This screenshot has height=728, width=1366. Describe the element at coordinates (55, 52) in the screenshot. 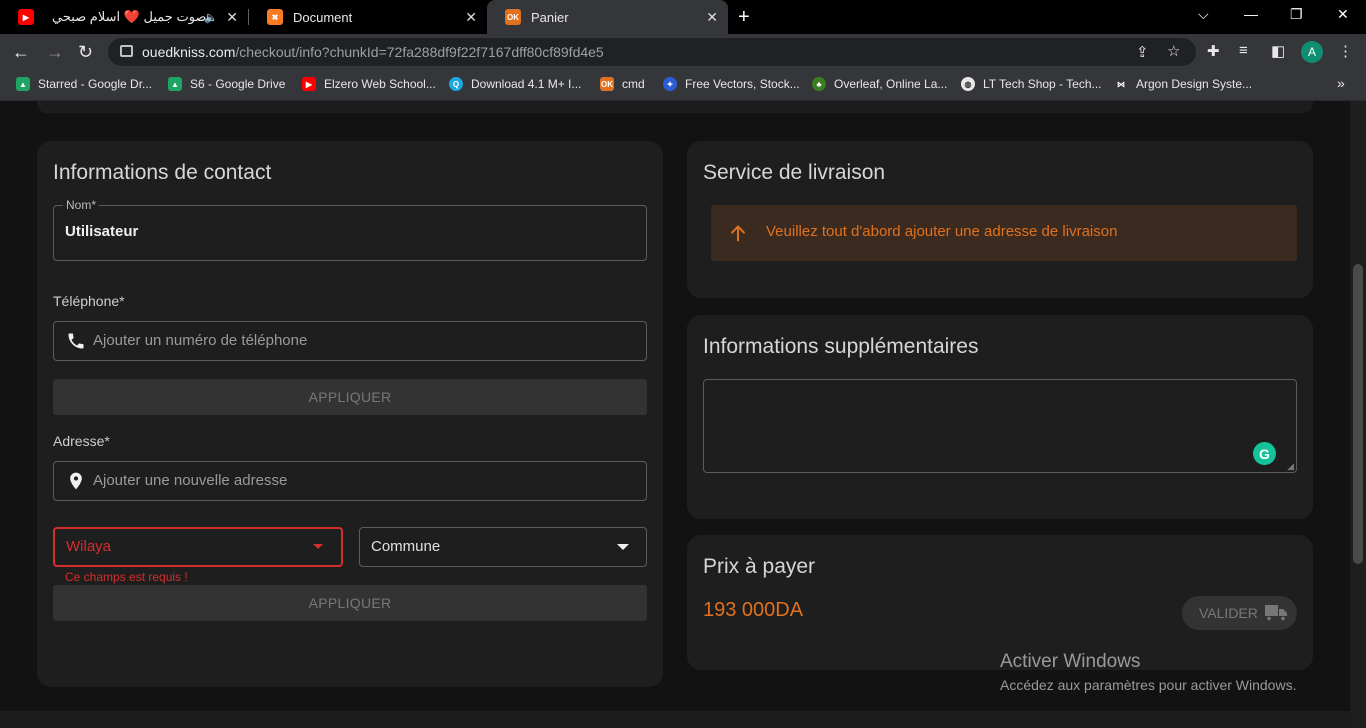

I see `forward-icon: →` at that location.